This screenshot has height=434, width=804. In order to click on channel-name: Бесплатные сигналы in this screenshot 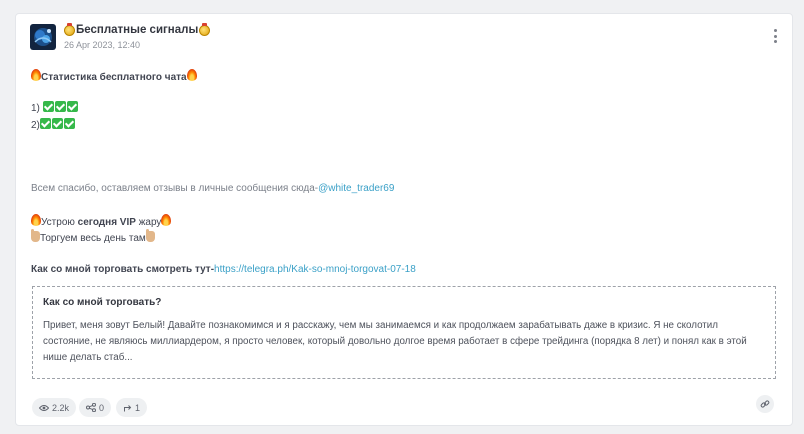, I will do `click(137, 30)`.